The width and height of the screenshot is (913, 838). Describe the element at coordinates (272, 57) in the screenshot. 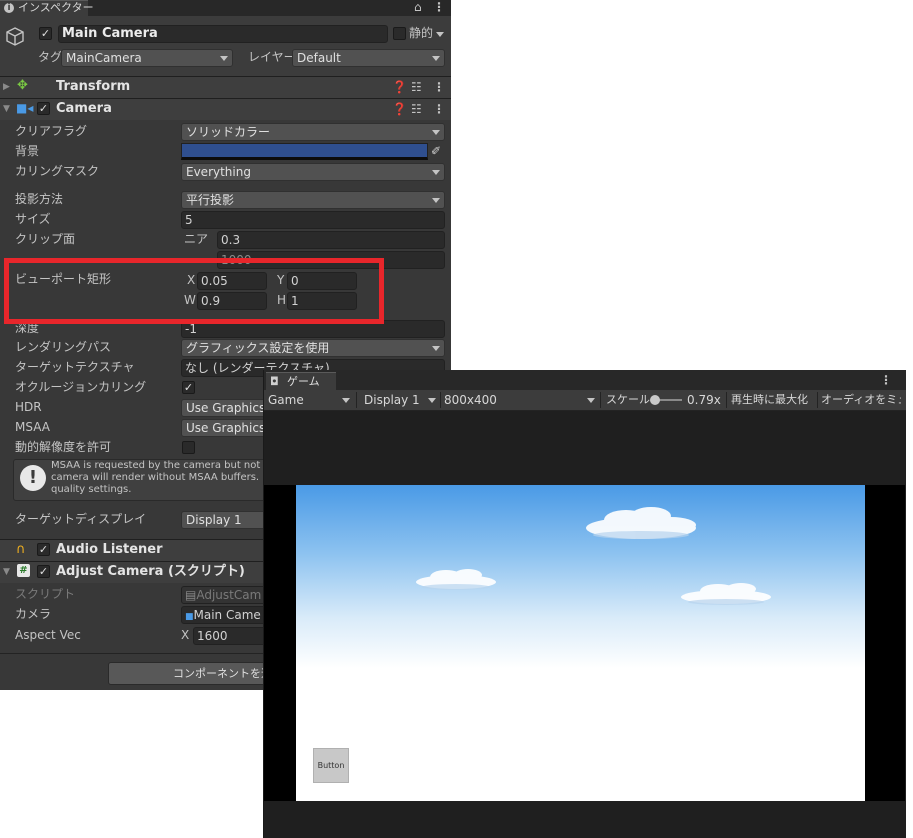

I see `layer-label: レイヤー` at that location.